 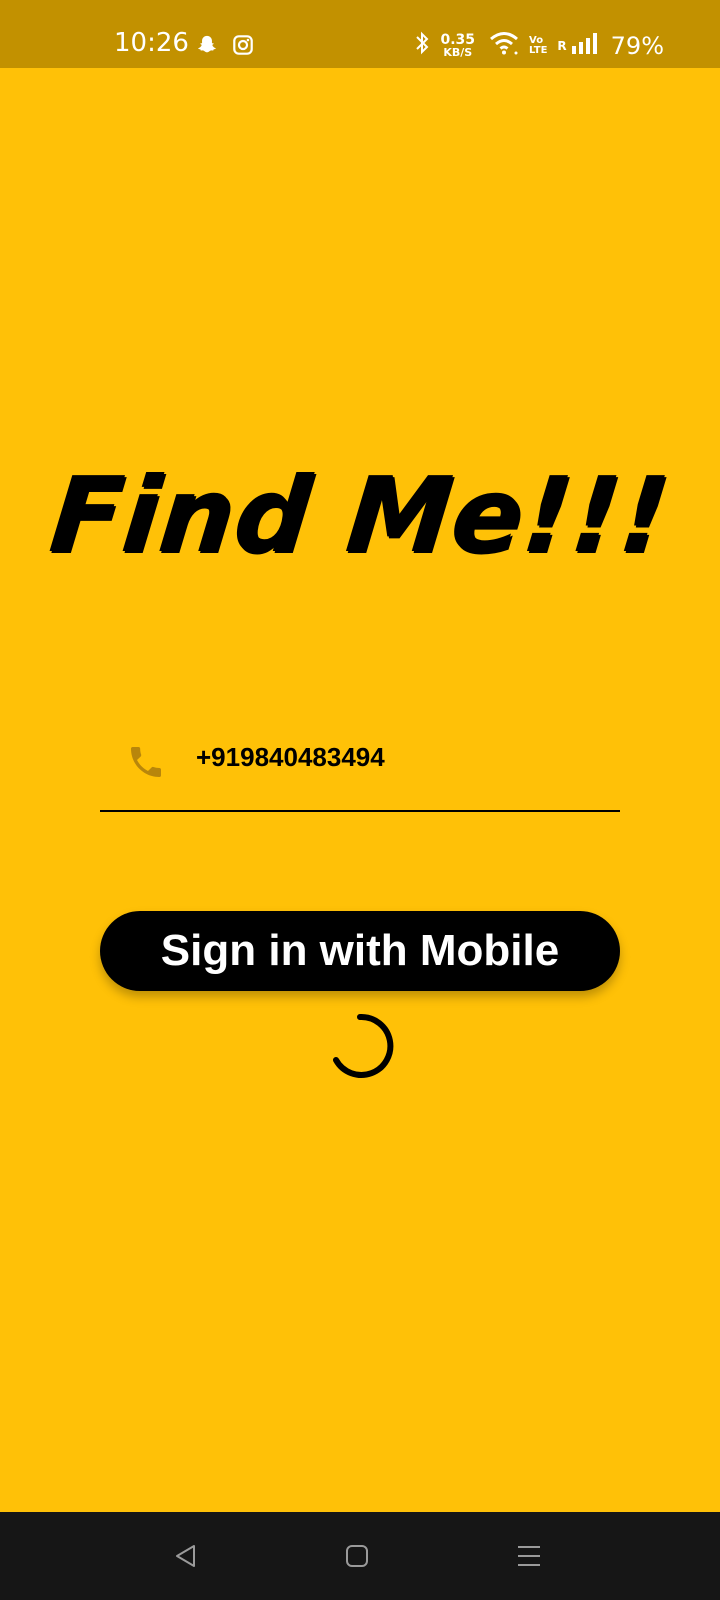 I want to click on battery-level: 79%, so click(x=637, y=45).